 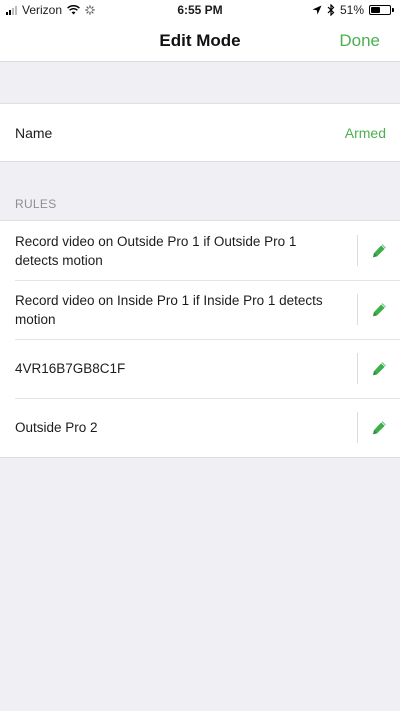 What do you see at coordinates (359, 41) in the screenshot?
I see `done-button: Done` at bounding box center [359, 41].